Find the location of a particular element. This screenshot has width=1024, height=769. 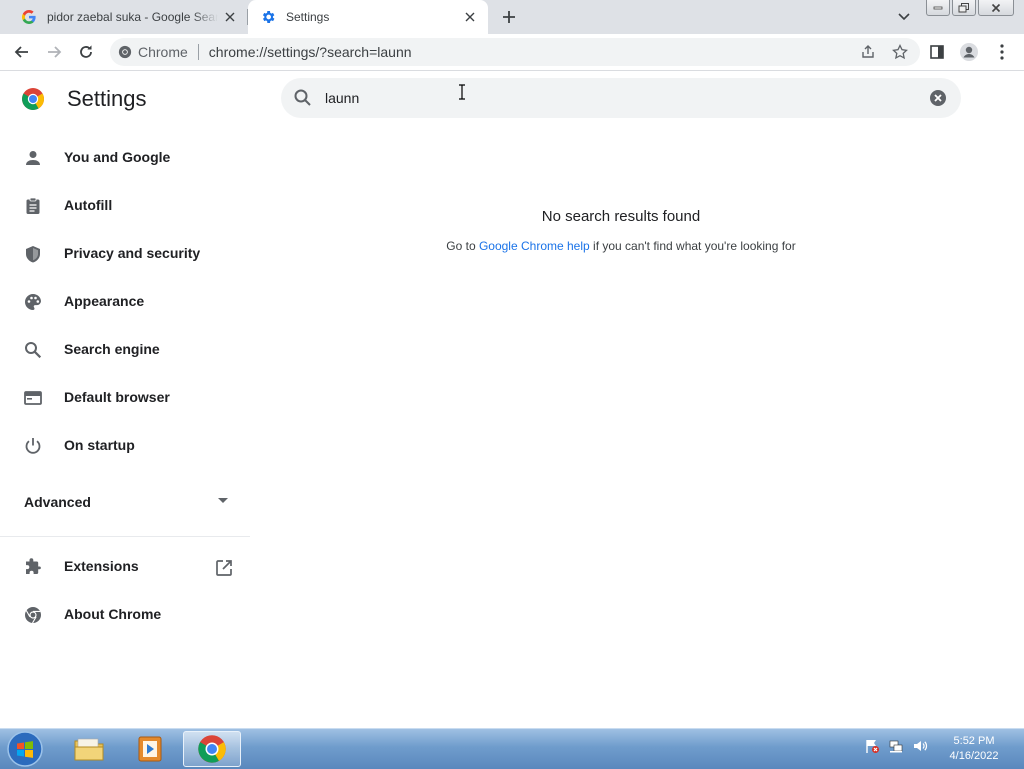

taskbar-file-explorer is located at coordinates (89, 749).